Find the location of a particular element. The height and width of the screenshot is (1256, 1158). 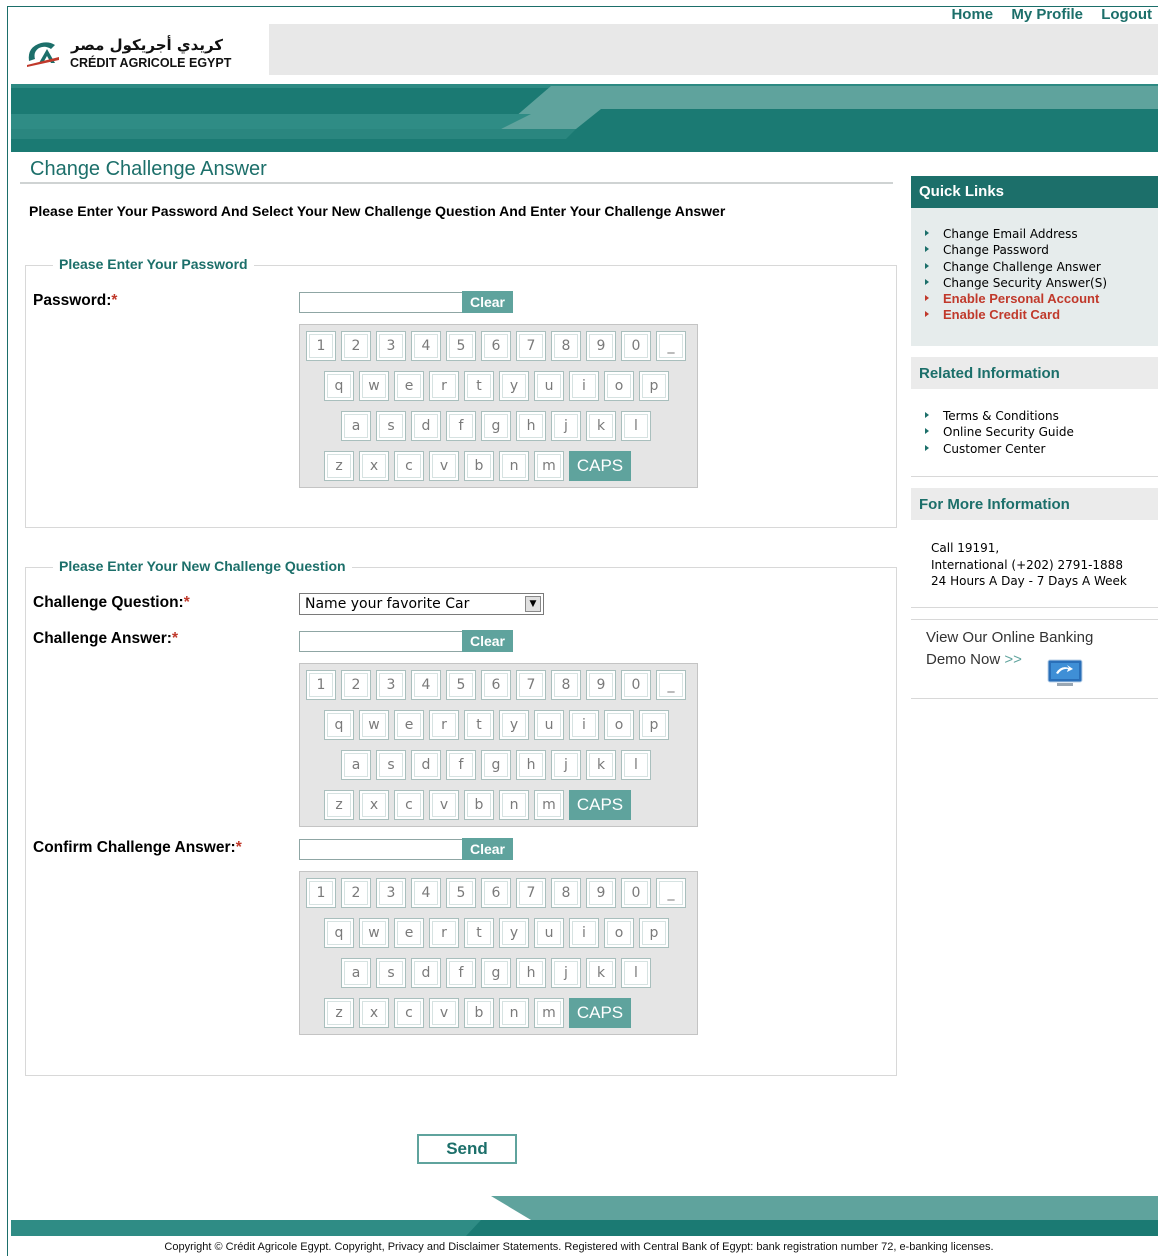

challenge-answer-input is located at coordinates (381, 641).